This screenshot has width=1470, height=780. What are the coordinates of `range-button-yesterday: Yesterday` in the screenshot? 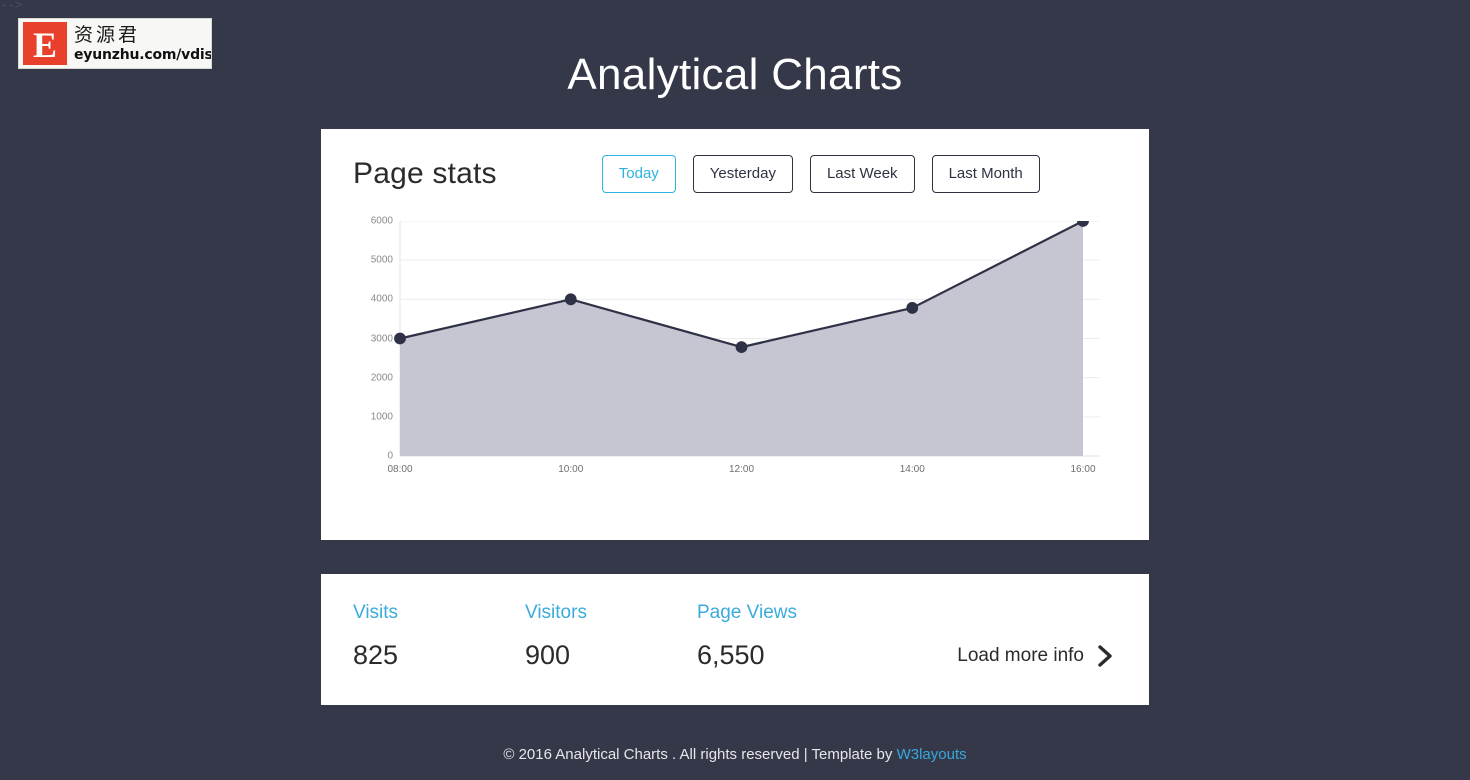 It's located at (742, 174).